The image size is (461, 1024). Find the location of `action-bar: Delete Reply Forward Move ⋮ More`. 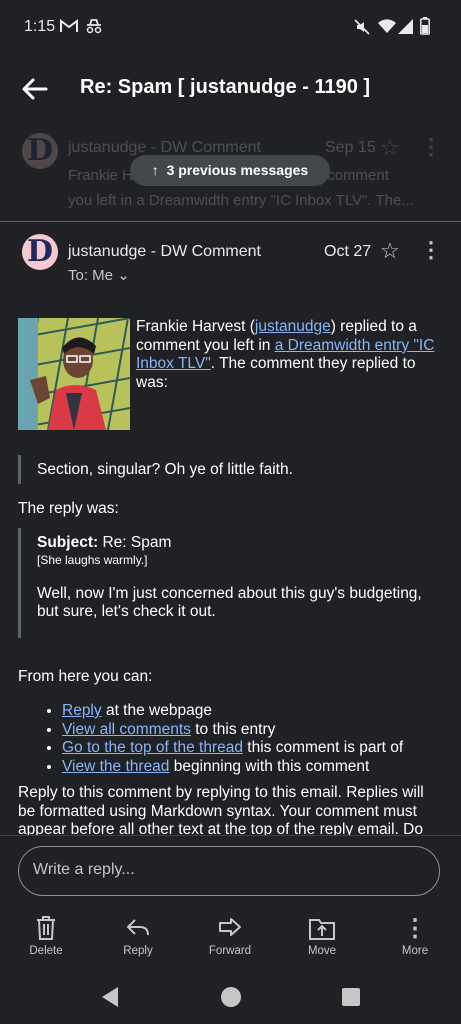

action-bar: Delete Reply Forward Move ⋮ More is located at coordinates (230, 935).